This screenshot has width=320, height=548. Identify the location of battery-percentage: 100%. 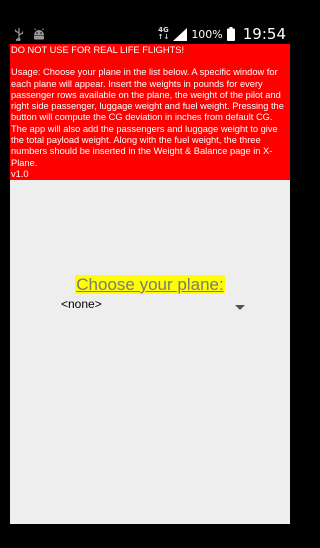
(207, 34).